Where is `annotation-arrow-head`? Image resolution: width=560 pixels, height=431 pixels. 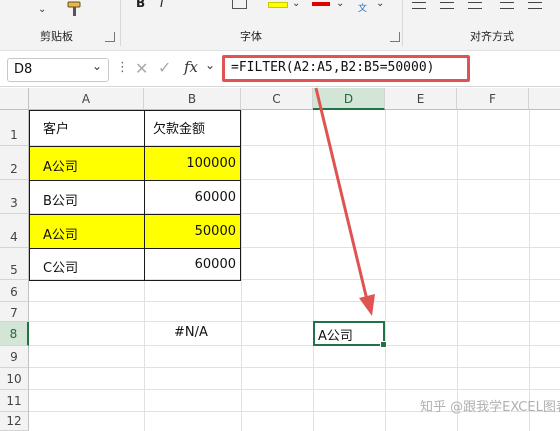 annotation-arrow-head is located at coordinates (367, 305).